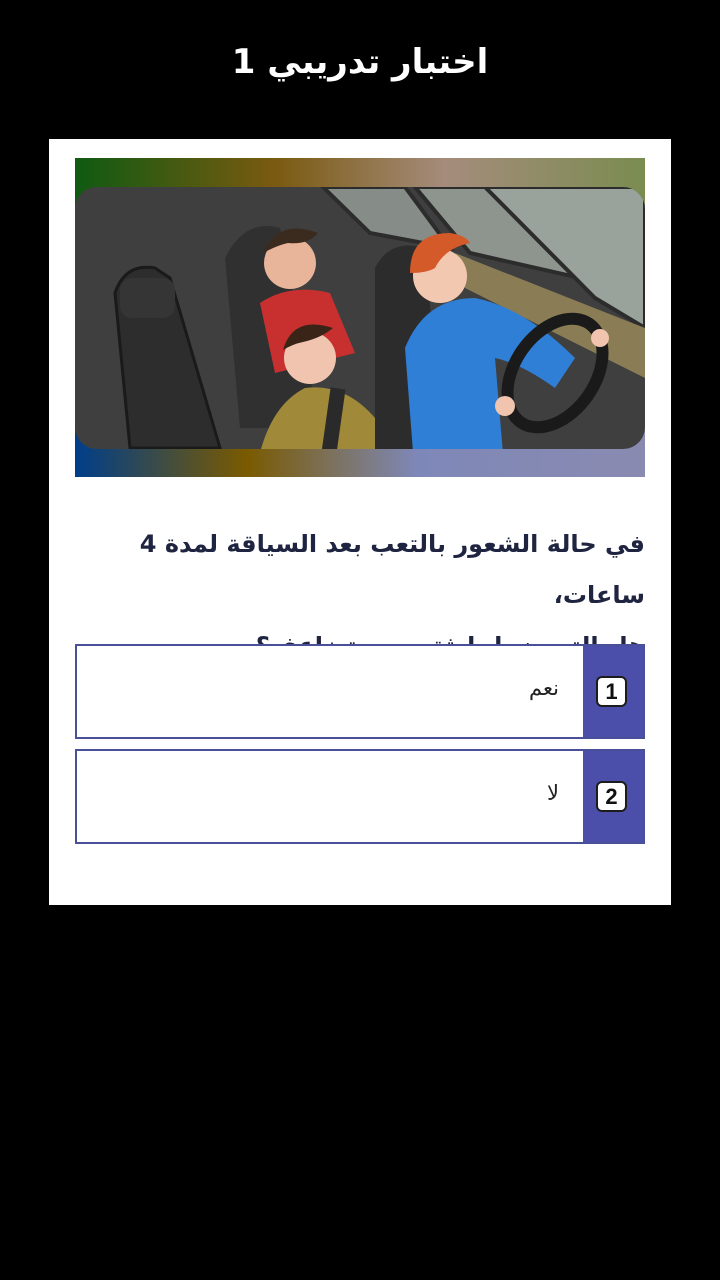  Describe the element at coordinates (544, 688) in the screenshot. I see `option-label: نعم` at that location.